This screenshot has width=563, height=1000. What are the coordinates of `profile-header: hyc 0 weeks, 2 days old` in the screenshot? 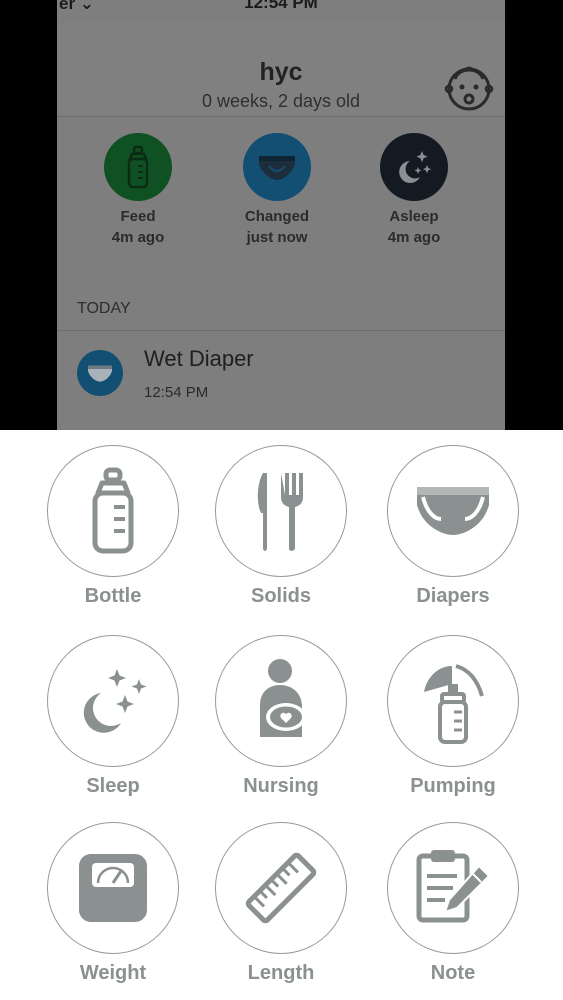 It's located at (281, 69).